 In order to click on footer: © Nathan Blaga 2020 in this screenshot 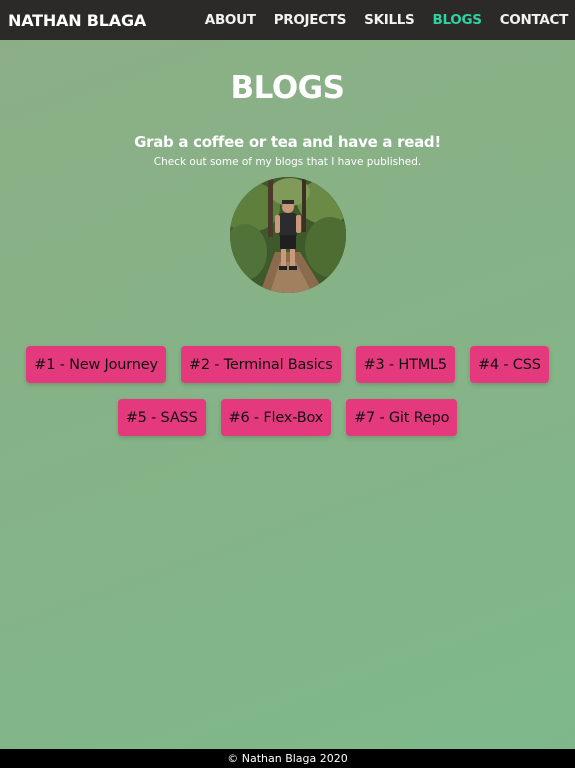, I will do `click(287, 758)`.